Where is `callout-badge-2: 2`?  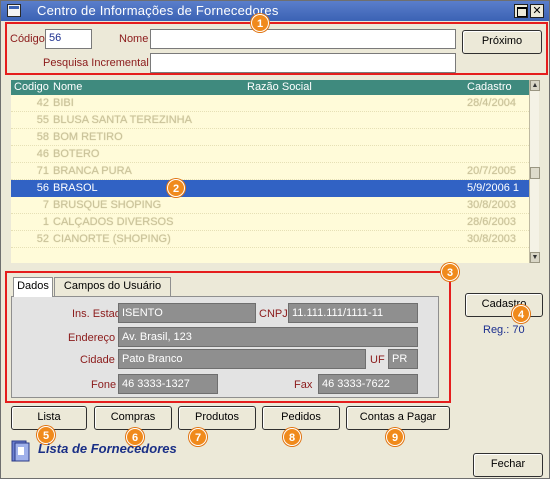 callout-badge-2: 2 is located at coordinates (176, 188).